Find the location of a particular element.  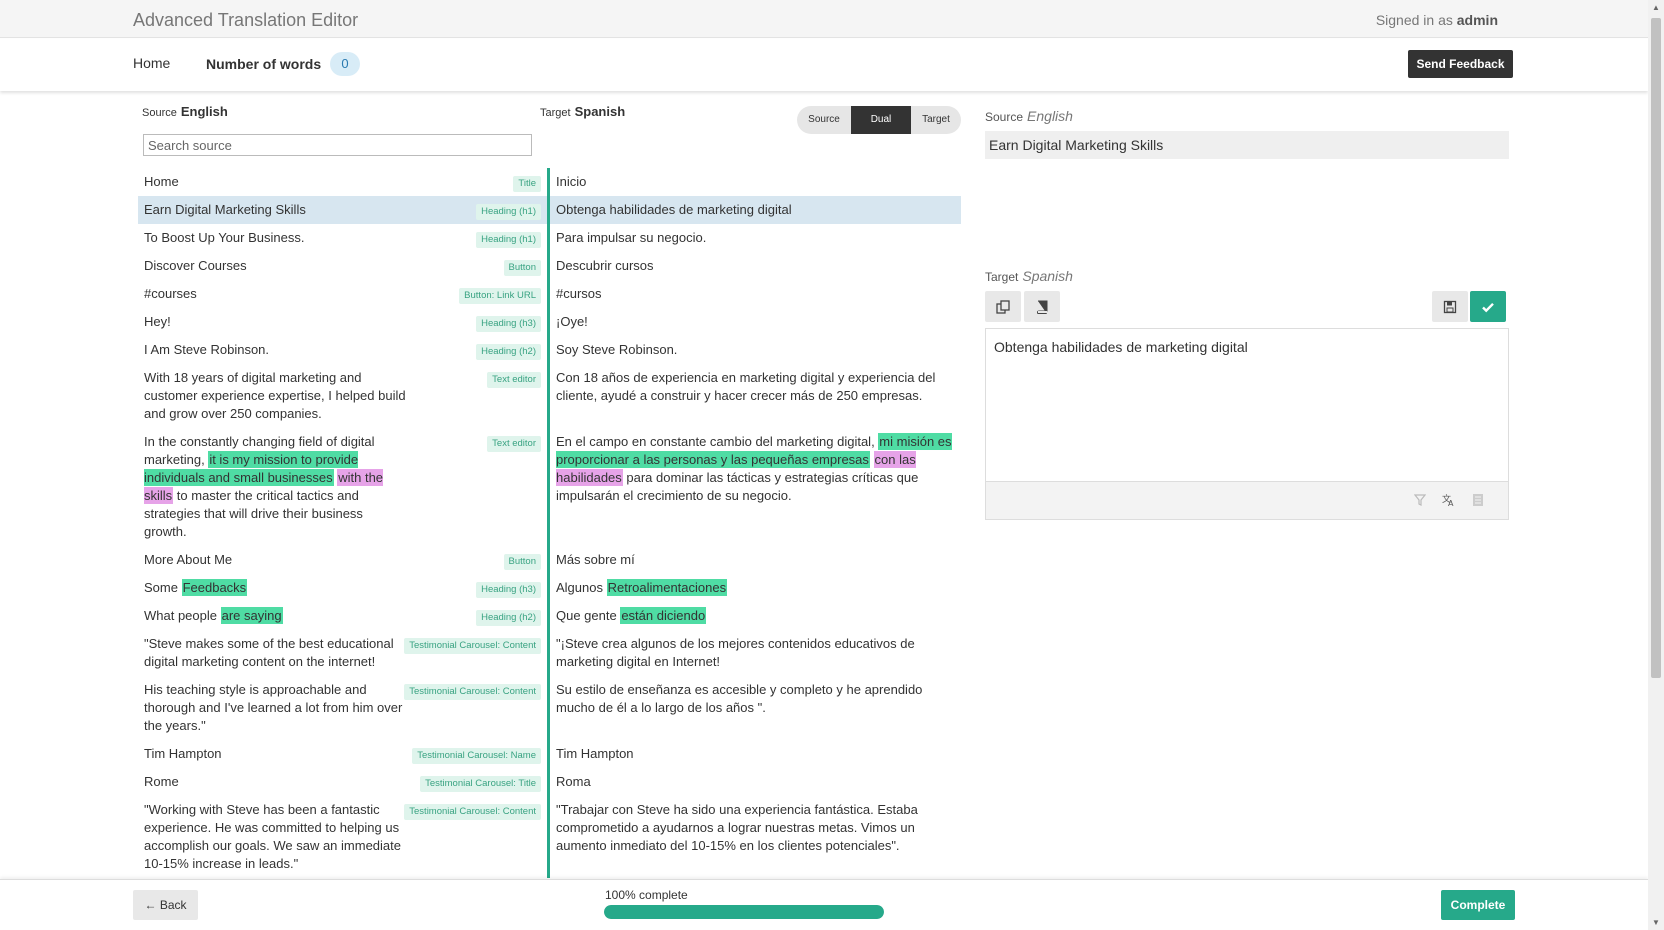

target-text-part: ¡Oye! is located at coordinates (572, 321).